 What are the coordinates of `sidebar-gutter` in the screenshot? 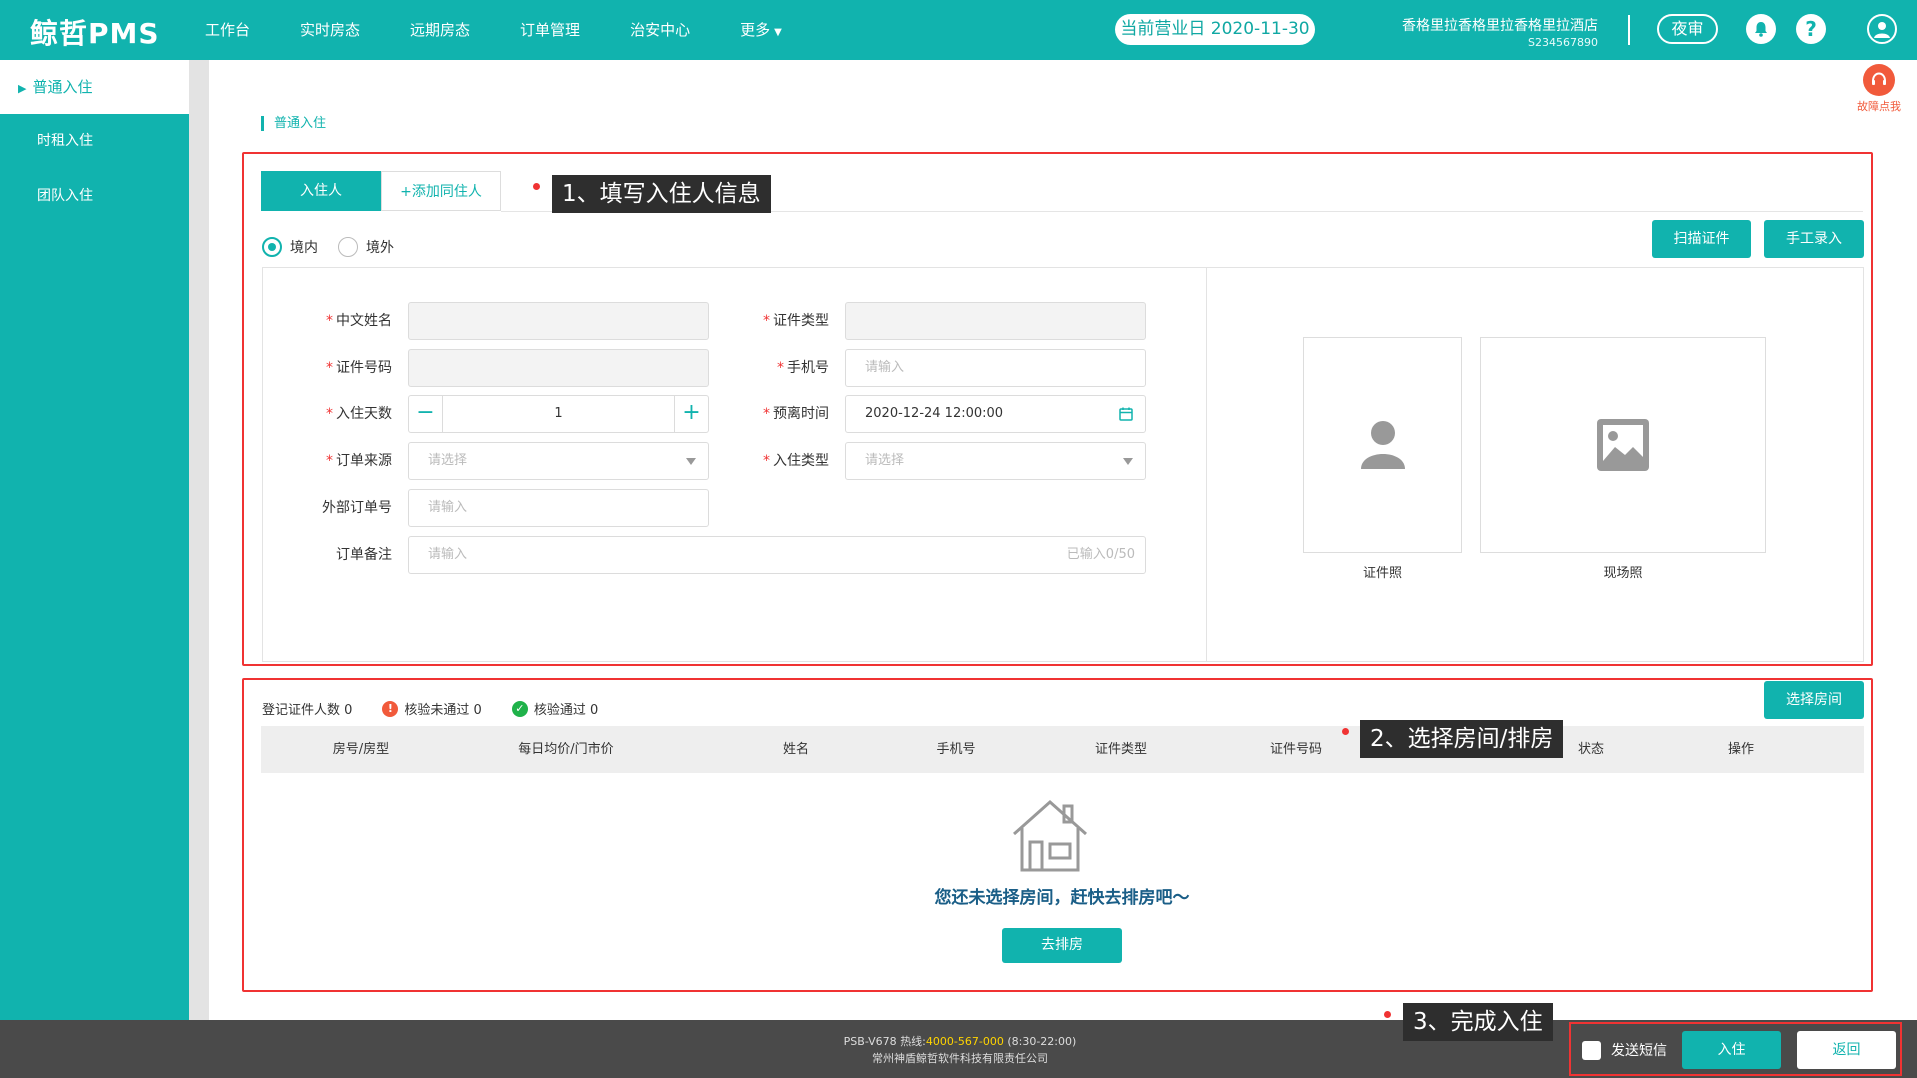 It's located at (199, 540).